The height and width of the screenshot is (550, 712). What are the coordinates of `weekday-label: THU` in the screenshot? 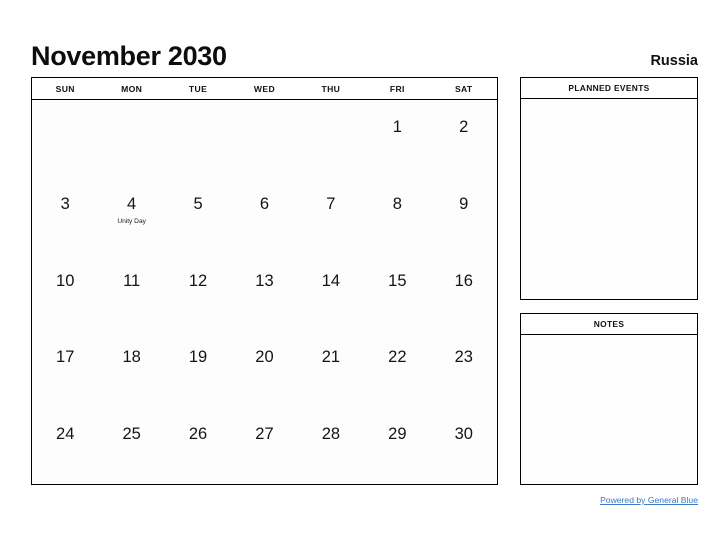 It's located at (331, 88).